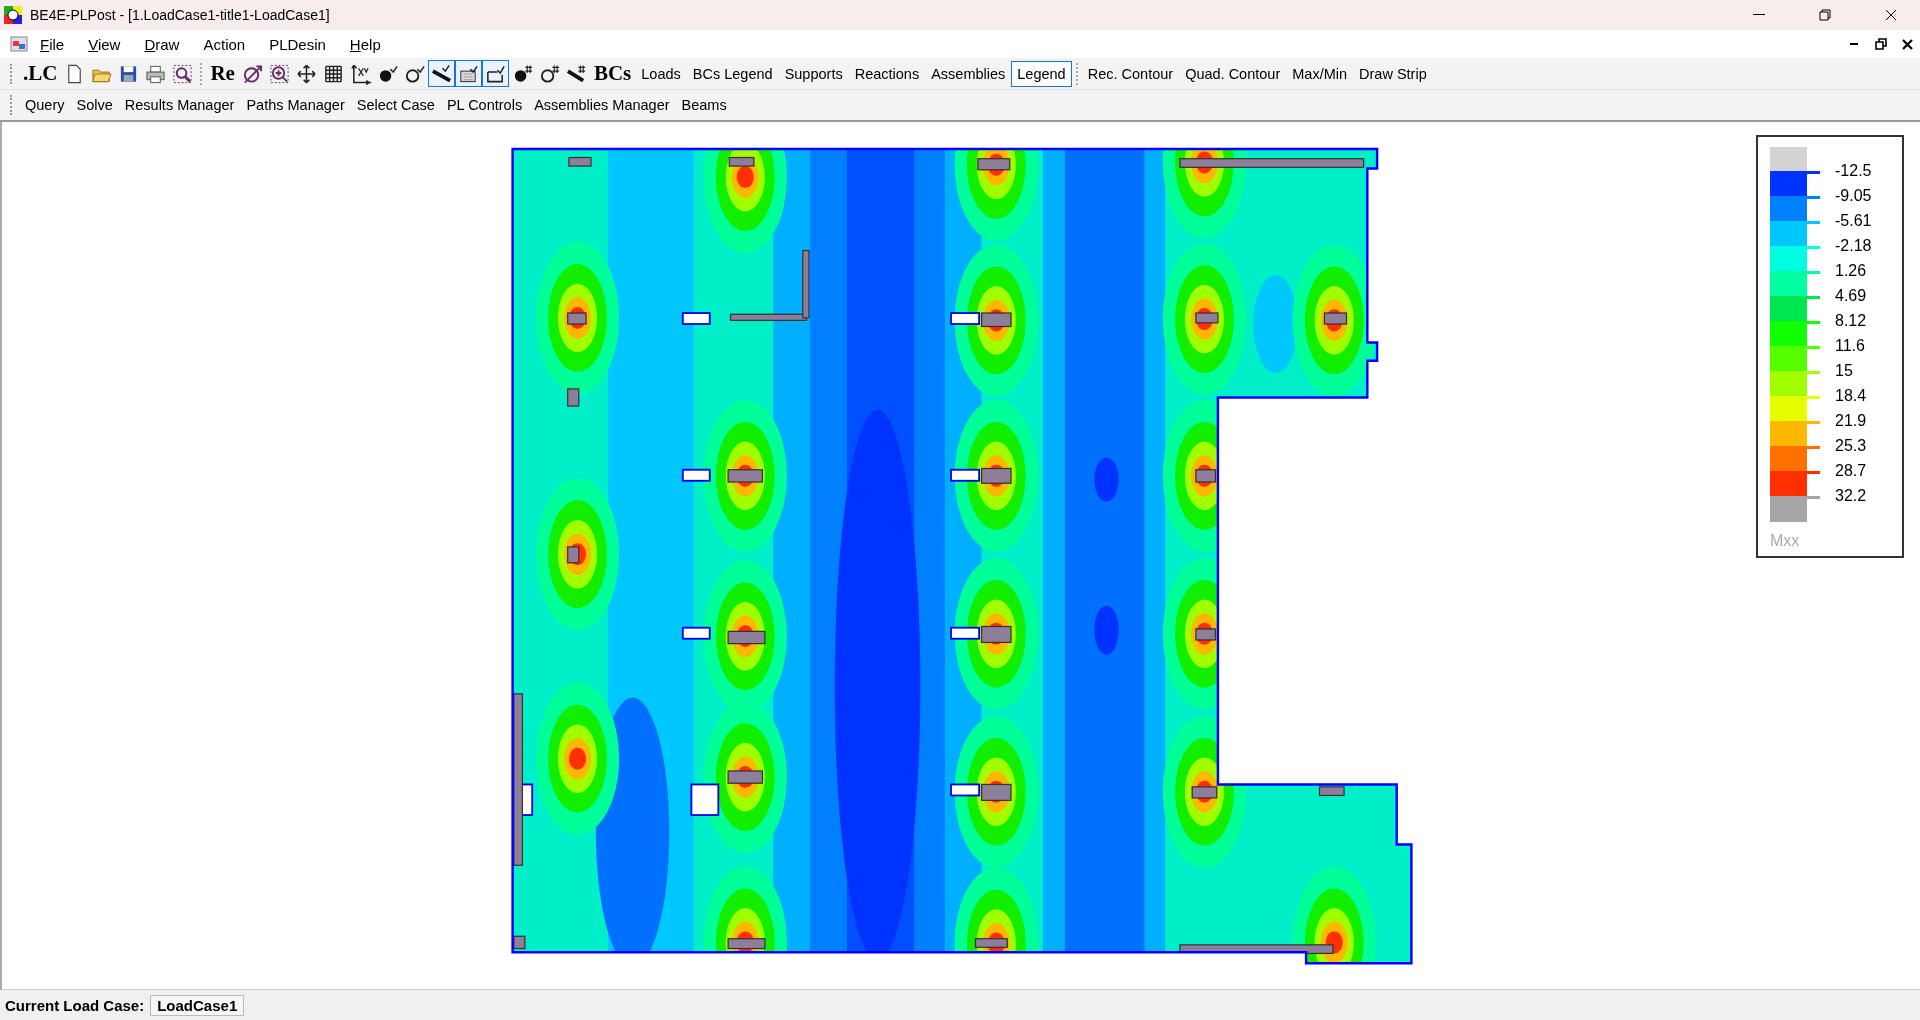 The image size is (1920, 1020). I want to click on menu-item: Help, so click(365, 44).